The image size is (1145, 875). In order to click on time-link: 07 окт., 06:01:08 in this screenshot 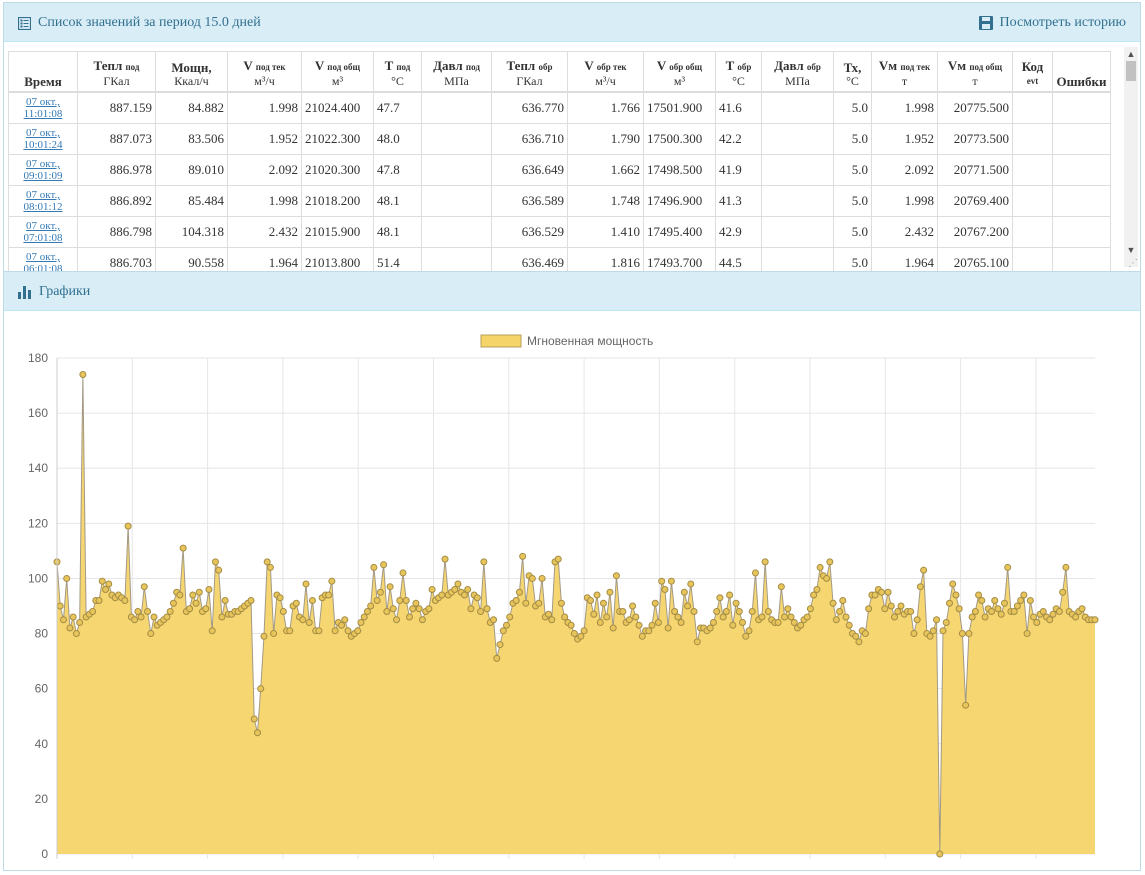, I will do `click(42, 261)`.